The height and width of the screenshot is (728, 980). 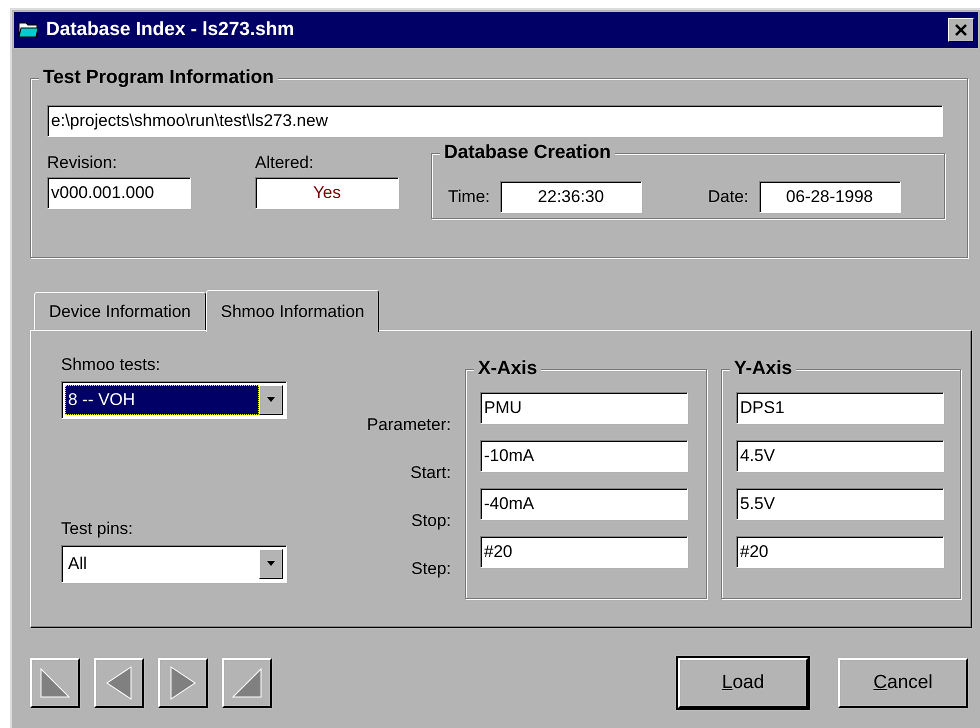 I want to click on axis-field: -40mA, so click(x=584, y=504).